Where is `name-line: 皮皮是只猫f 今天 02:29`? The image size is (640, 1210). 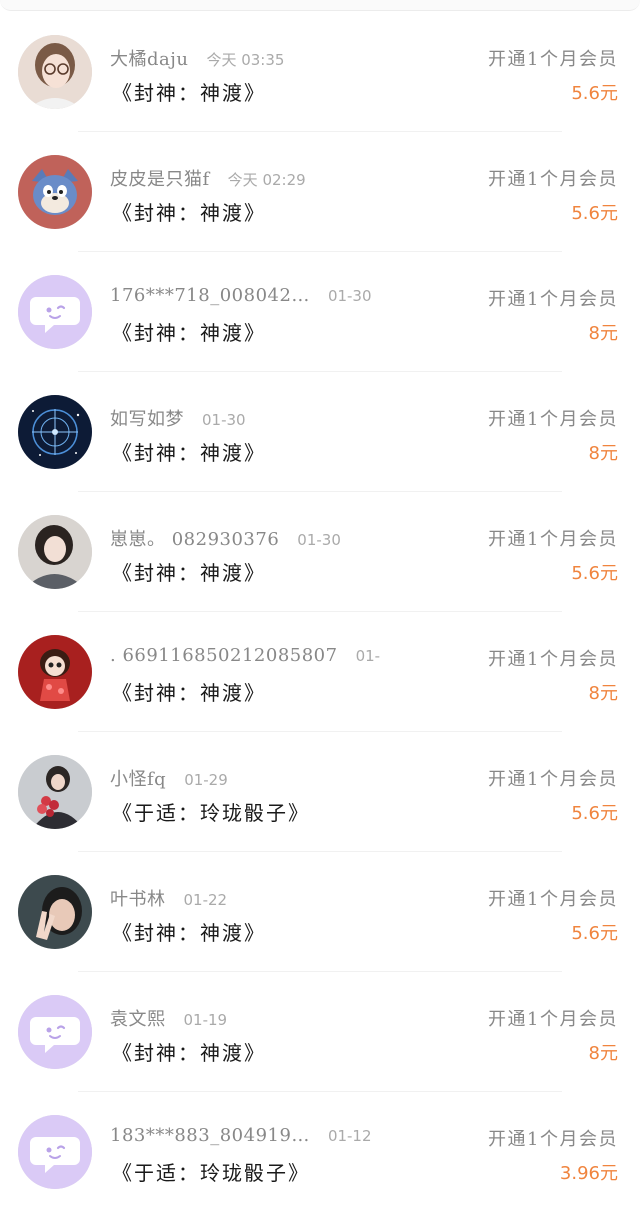 name-line: 皮皮是只猫f 今天 02:29 is located at coordinates (245, 177).